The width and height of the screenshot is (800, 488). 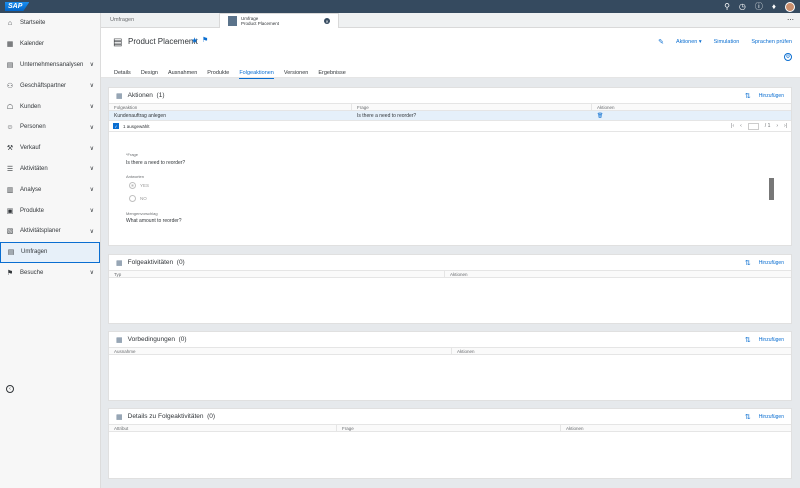 What do you see at coordinates (10, 273) in the screenshot?
I see `visit-icon: ⚑` at bounding box center [10, 273].